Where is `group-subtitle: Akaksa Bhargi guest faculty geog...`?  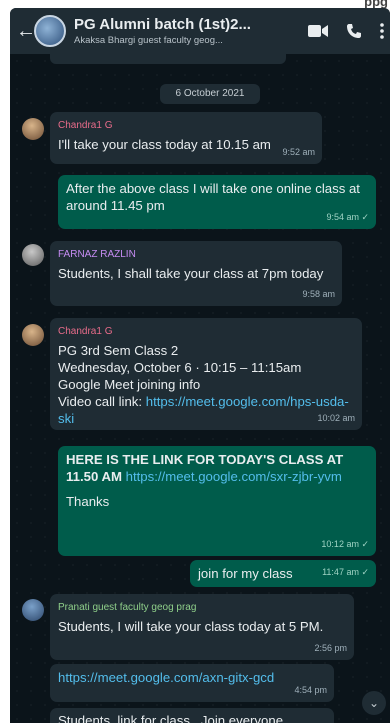
group-subtitle: Akaksa Bhargi guest faculty geog... is located at coordinates (148, 40).